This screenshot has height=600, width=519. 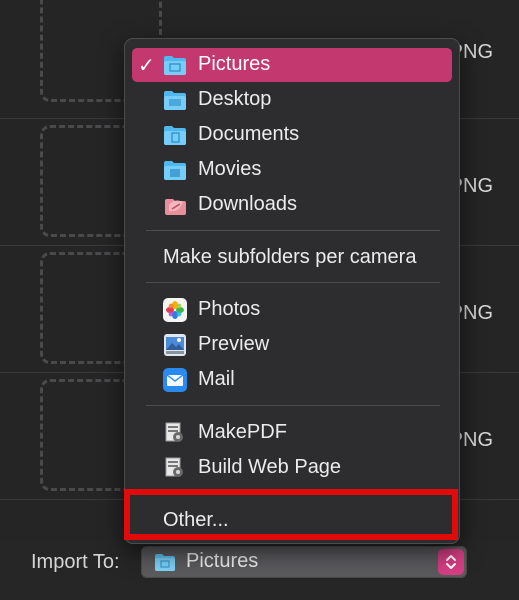 I want to click on menu-item-downloads: Downloads, so click(x=292, y=205).